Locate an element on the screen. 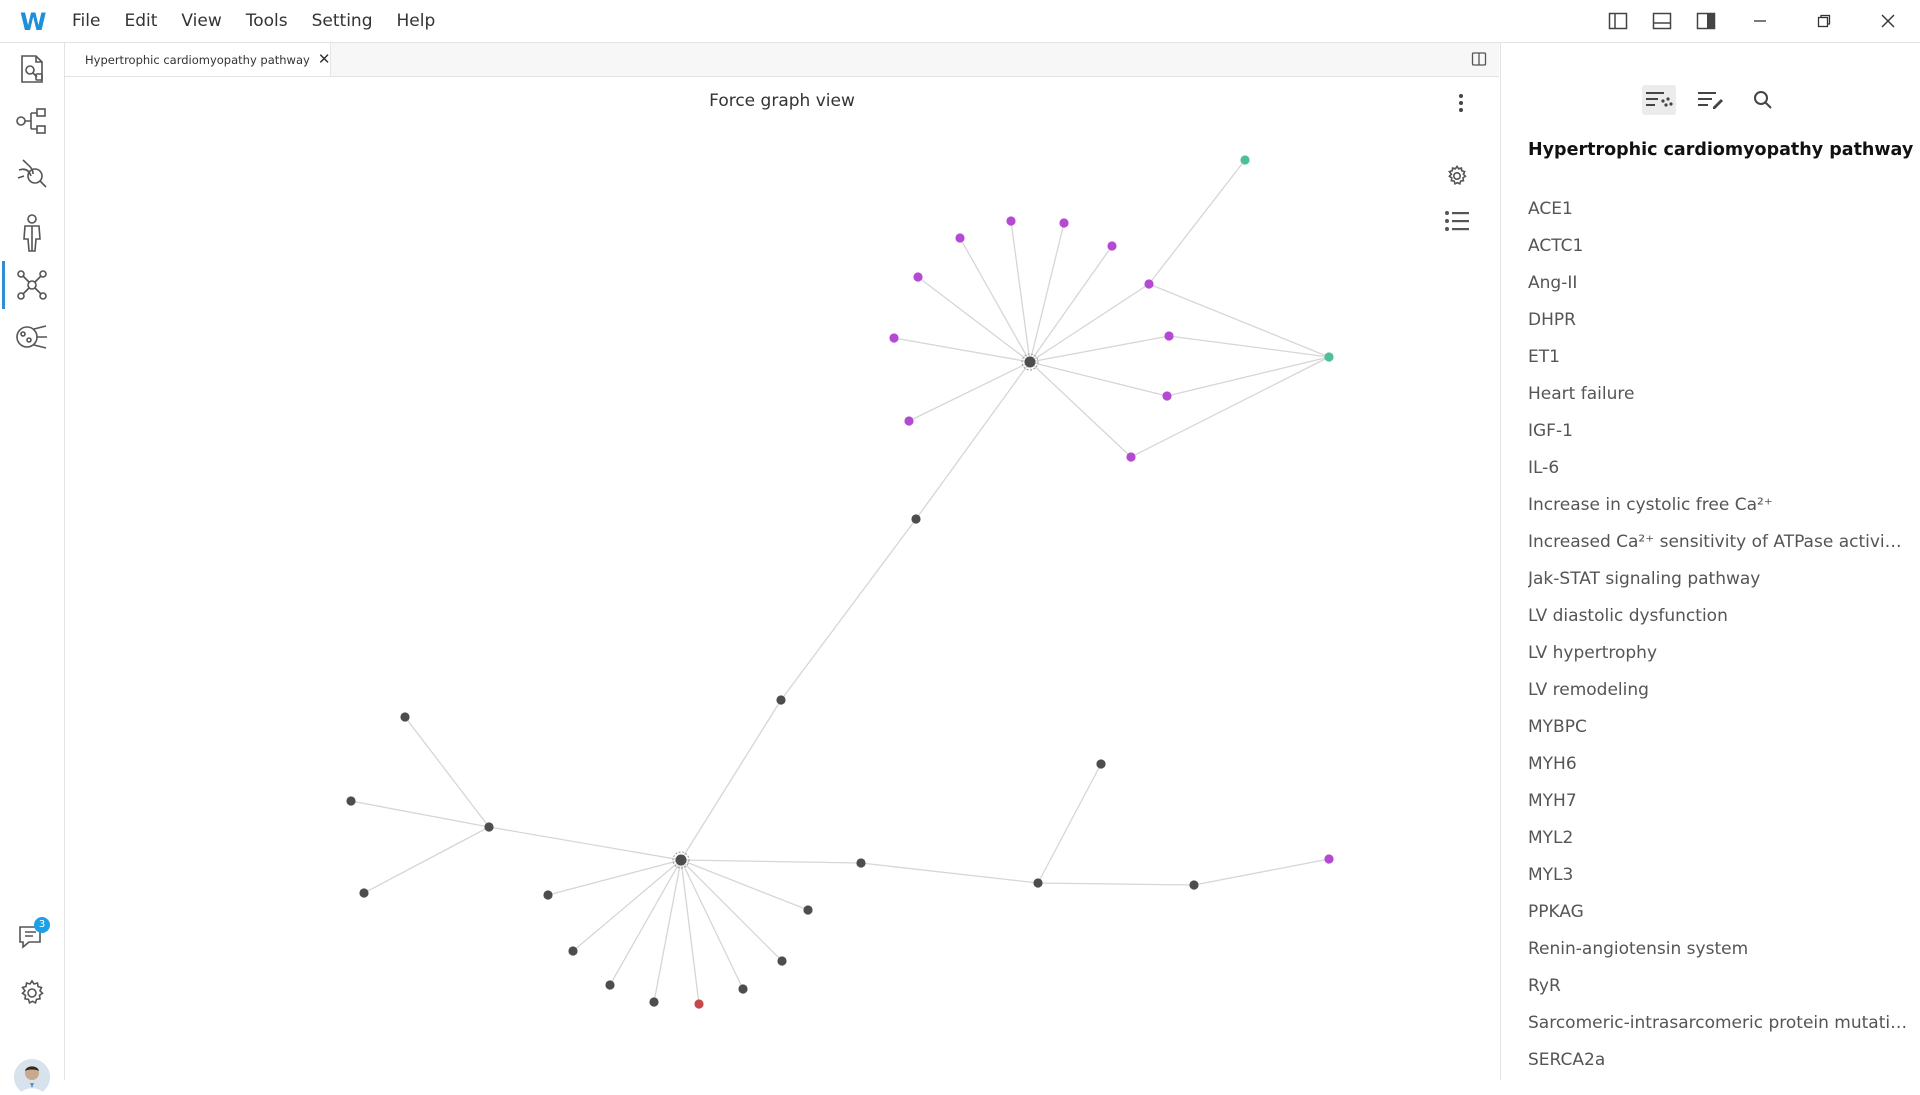 The height and width of the screenshot is (1095, 1920). menu-setting: Setting is located at coordinates (342, 21).